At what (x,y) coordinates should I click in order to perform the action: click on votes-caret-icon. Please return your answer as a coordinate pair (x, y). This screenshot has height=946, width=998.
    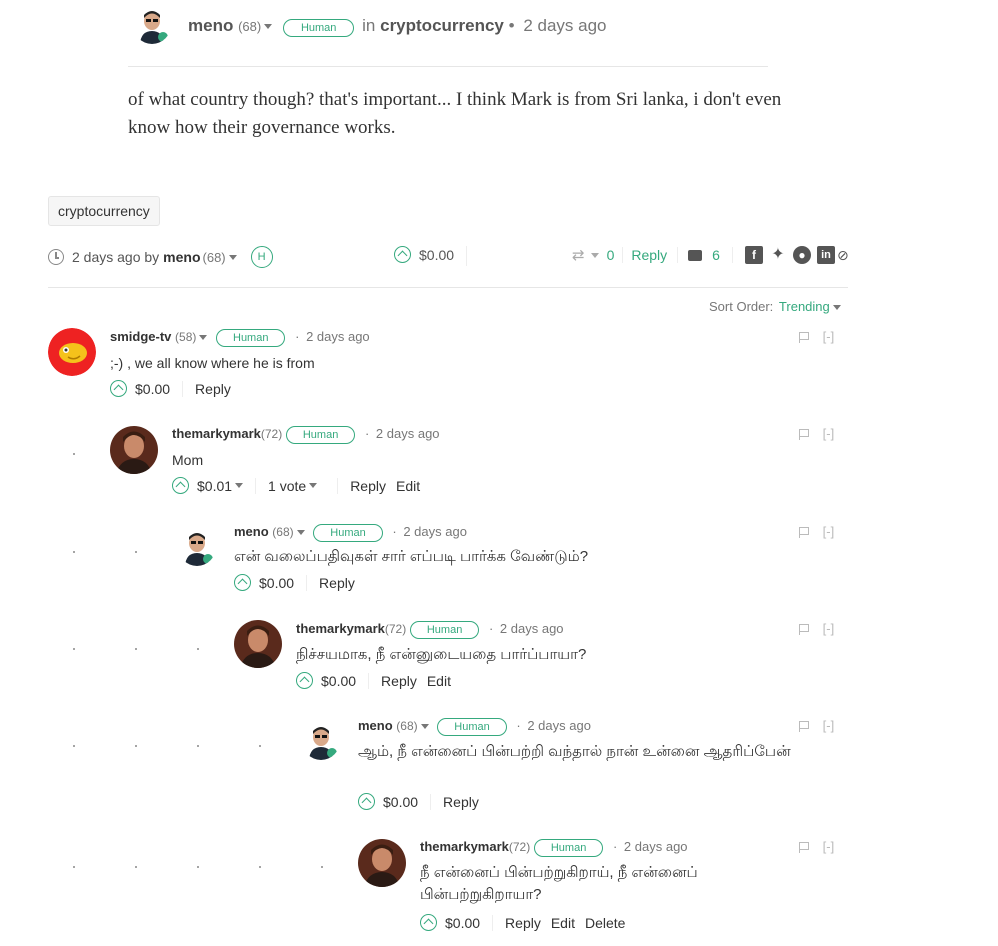
    Looking at the image, I should click on (313, 485).